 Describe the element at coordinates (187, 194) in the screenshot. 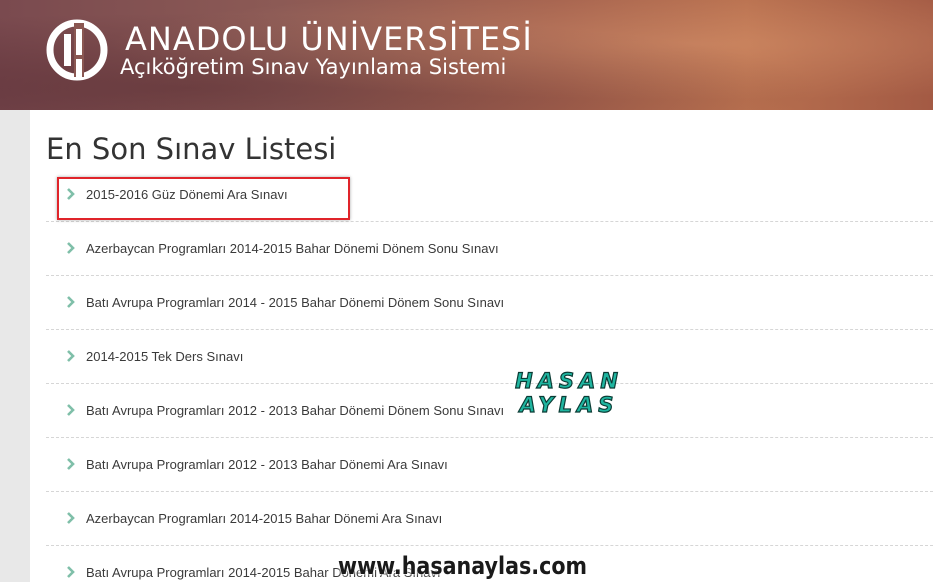

I see `exam-link: 2015-2016 Güz Dönemi Ara Sınavı` at that location.